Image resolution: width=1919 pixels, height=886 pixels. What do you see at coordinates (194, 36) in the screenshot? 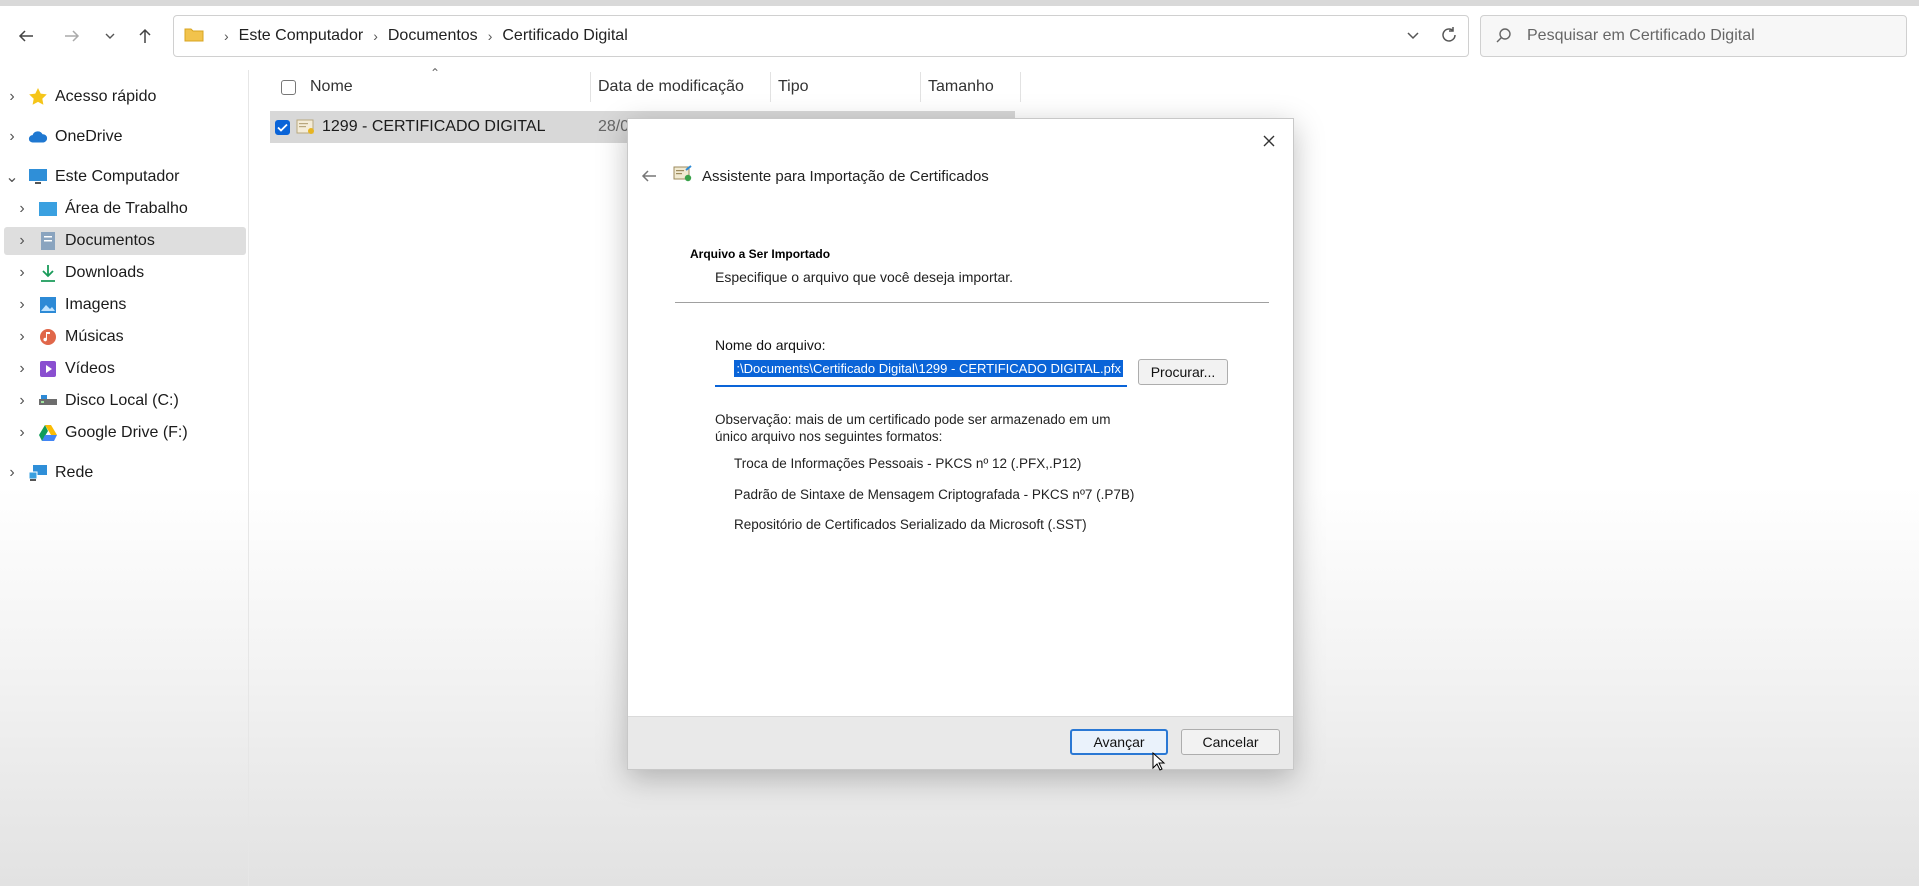
I see `folder-icon` at bounding box center [194, 36].